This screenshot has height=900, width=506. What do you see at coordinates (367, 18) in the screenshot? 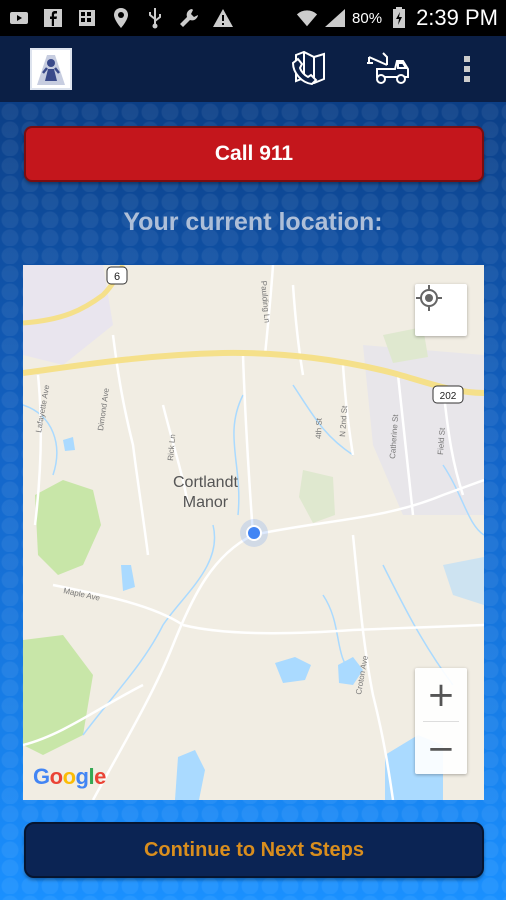
I see `battery-percent: 80%` at bounding box center [367, 18].